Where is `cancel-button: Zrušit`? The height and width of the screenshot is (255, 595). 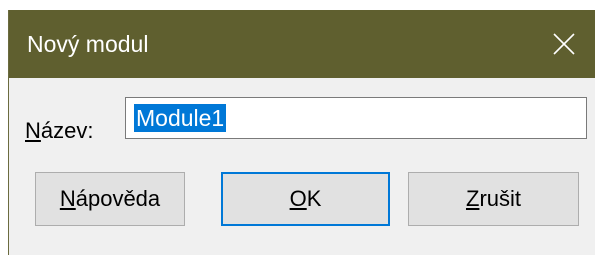 cancel-button: Zrušit is located at coordinates (493, 199).